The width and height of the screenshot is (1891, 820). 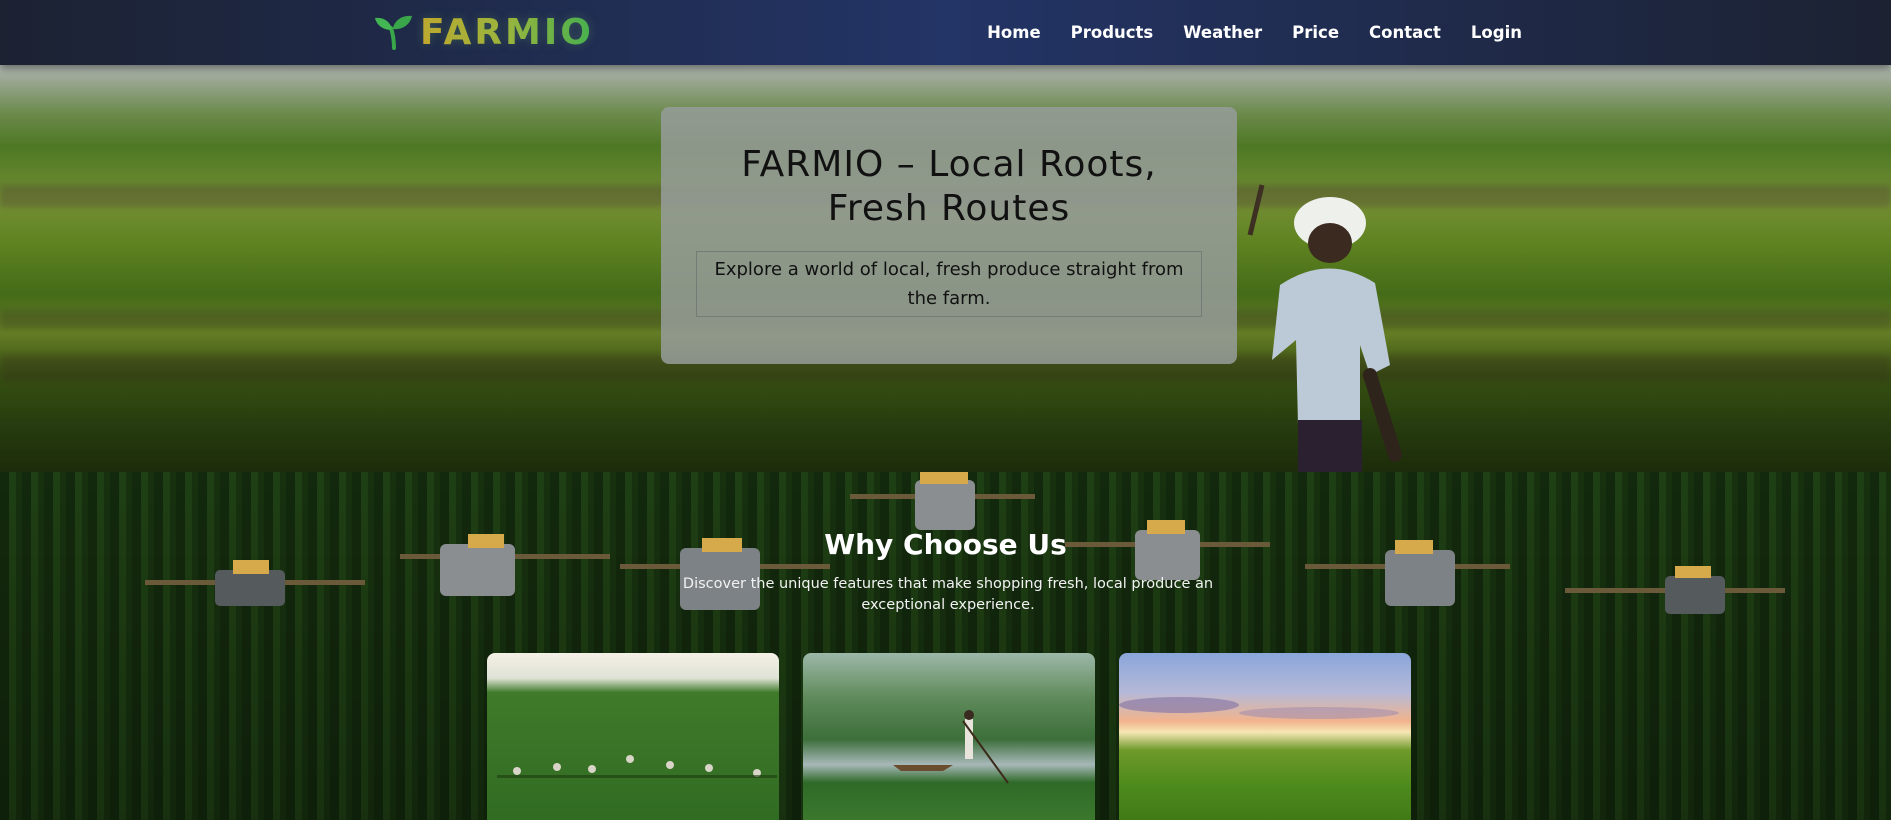 What do you see at coordinates (507, 32) in the screenshot?
I see `brand-name: FARMIO` at bounding box center [507, 32].